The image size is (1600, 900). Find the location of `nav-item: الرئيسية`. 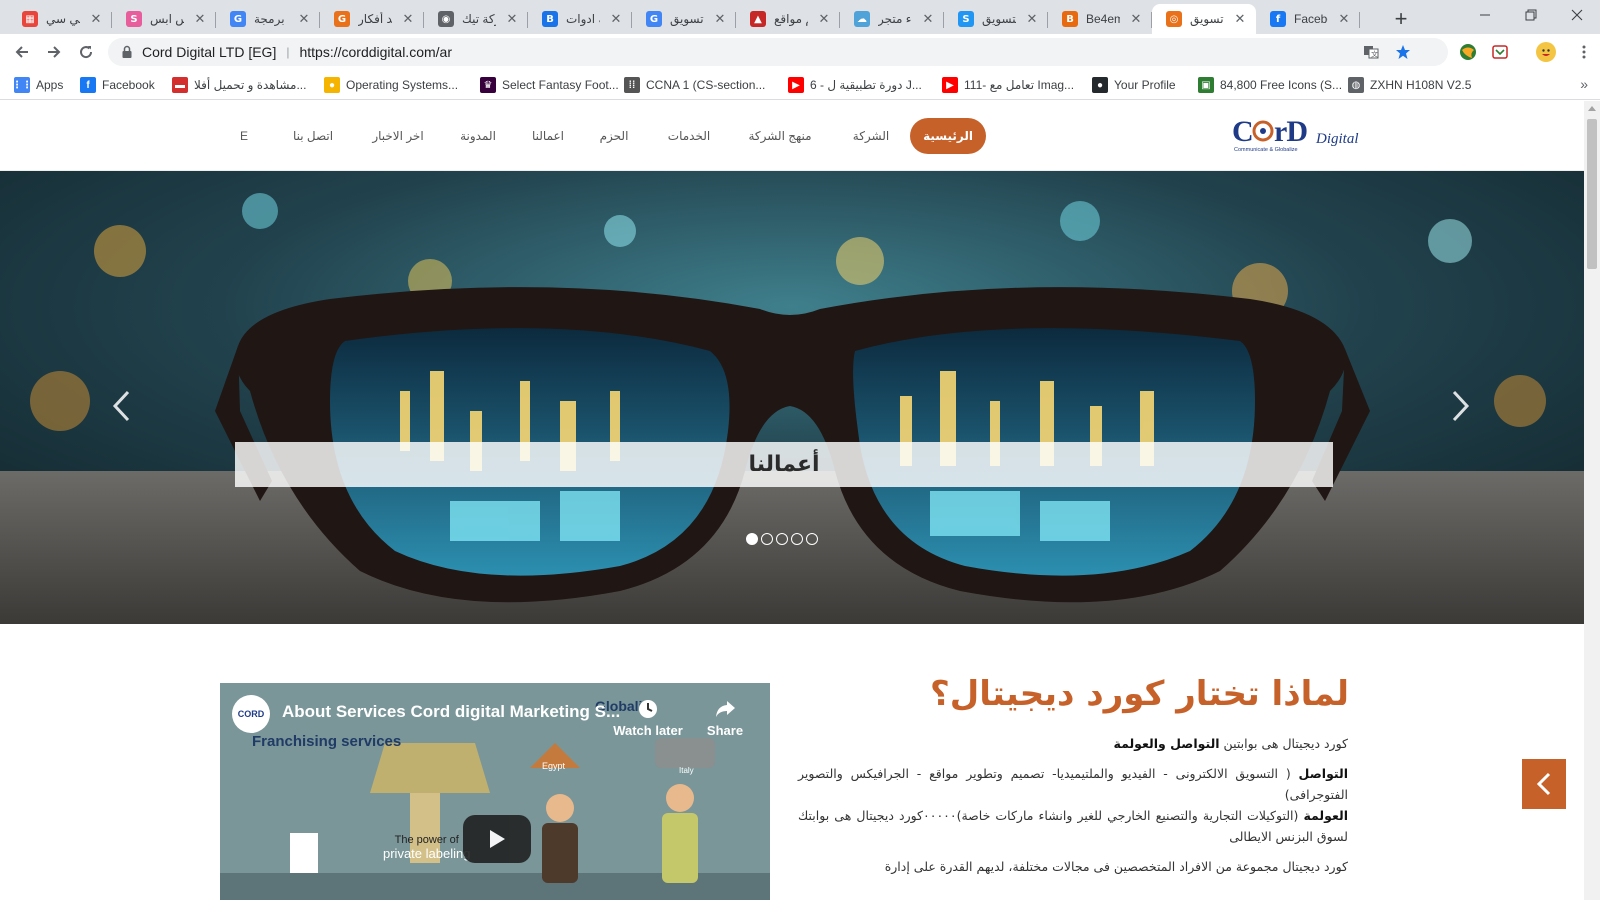

nav-item: الرئيسية is located at coordinates (948, 136).